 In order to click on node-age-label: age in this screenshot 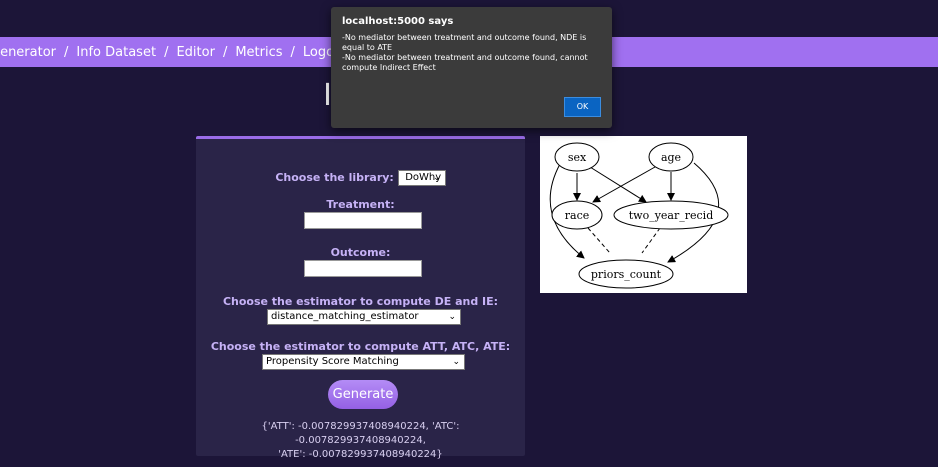, I will do `click(671, 157)`.